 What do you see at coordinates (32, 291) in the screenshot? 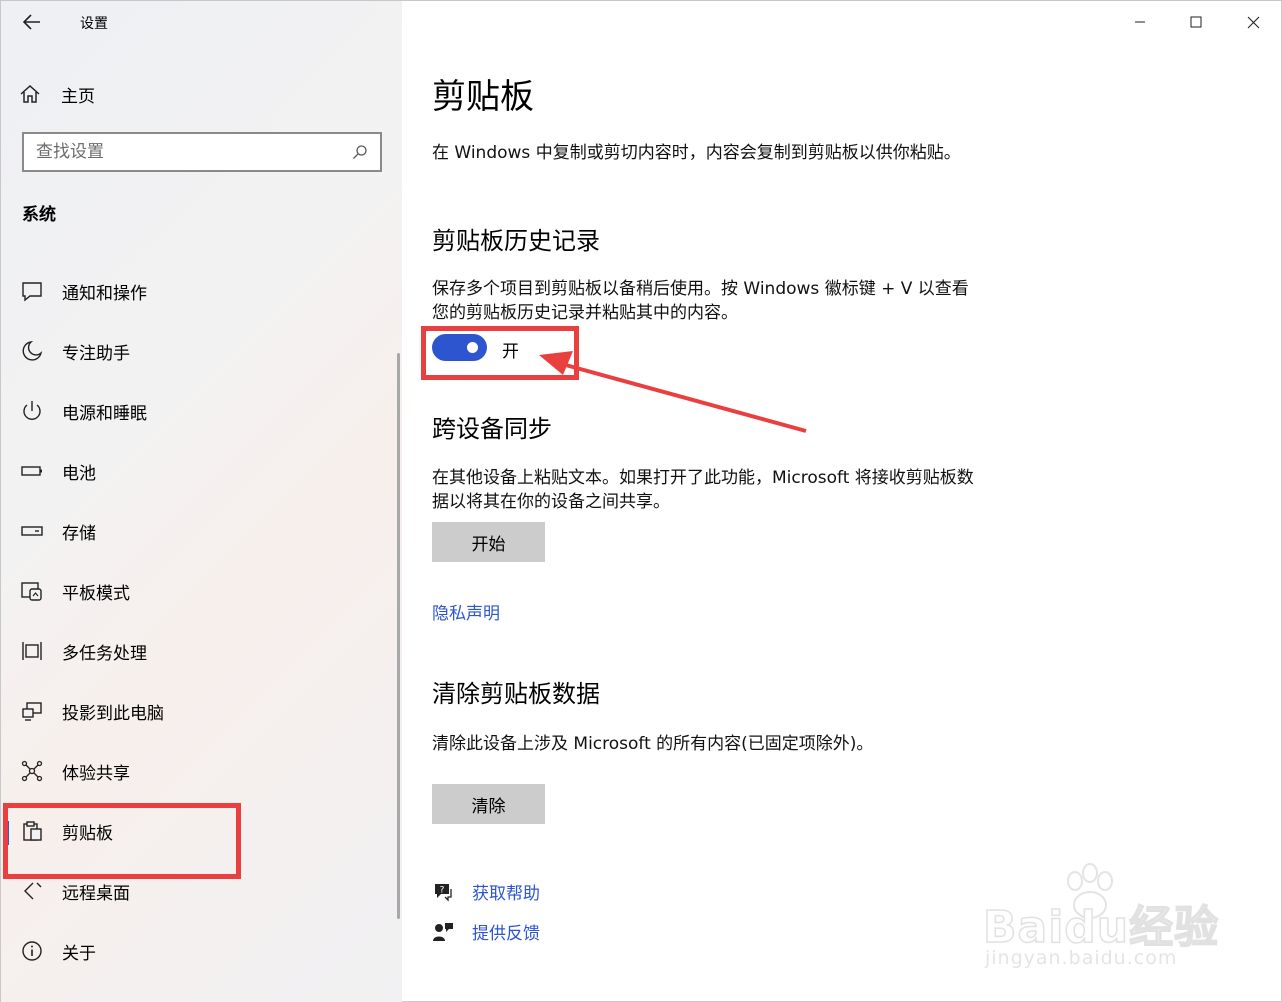
I see `notification-icon` at bounding box center [32, 291].